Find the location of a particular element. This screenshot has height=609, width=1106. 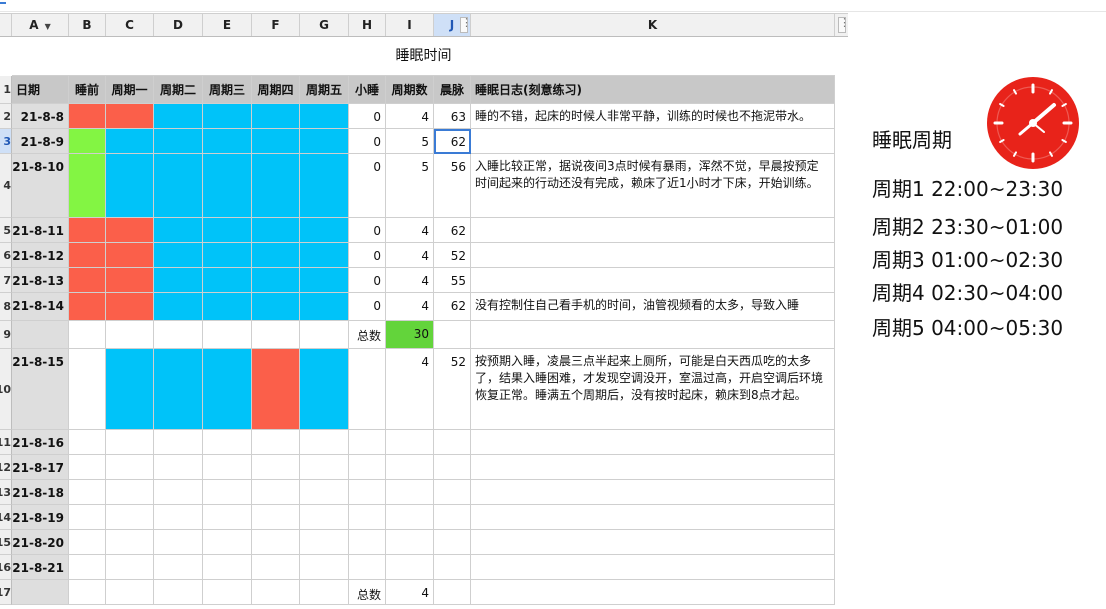

row-number: 6 is located at coordinates (6, 255).